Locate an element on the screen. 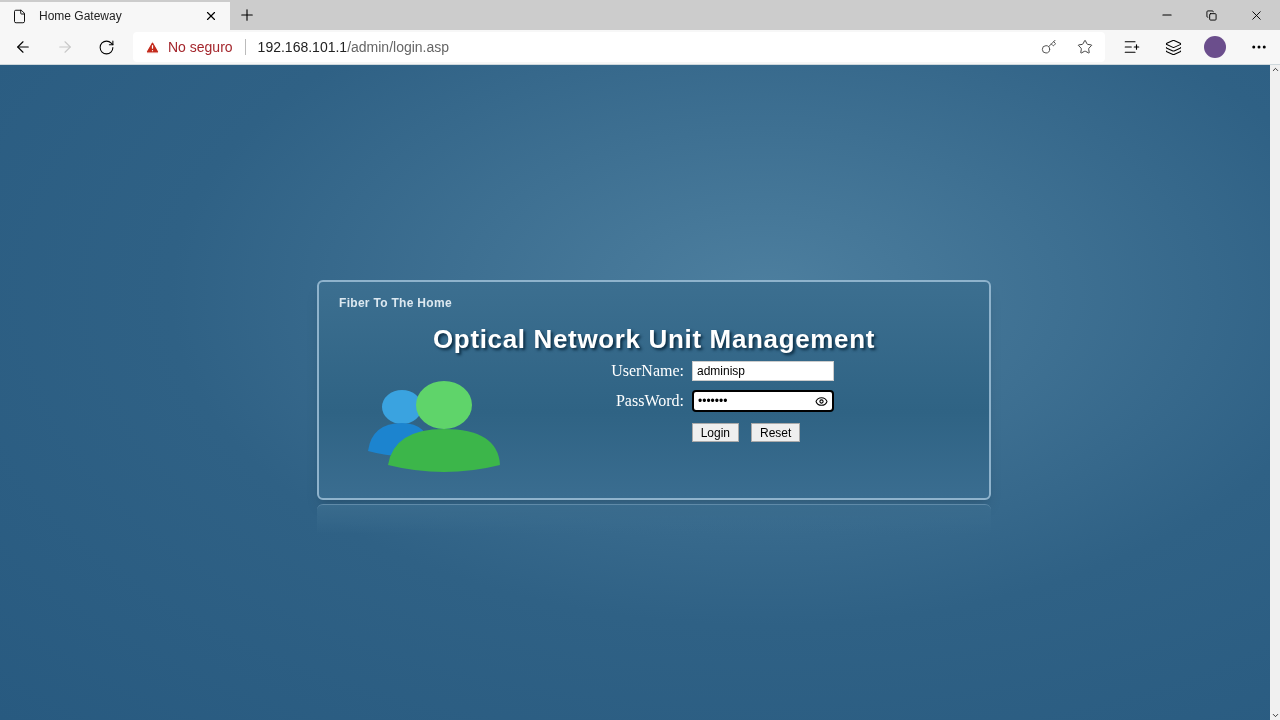 This screenshot has width=1280, height=720. scroll-down-icon is located at coordinates (1275, 715).